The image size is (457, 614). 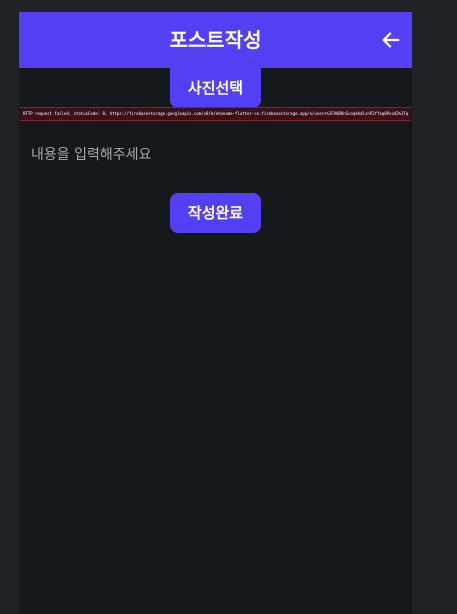 I want to click on page-title: 포스트작성, so click(x=215, y=40).